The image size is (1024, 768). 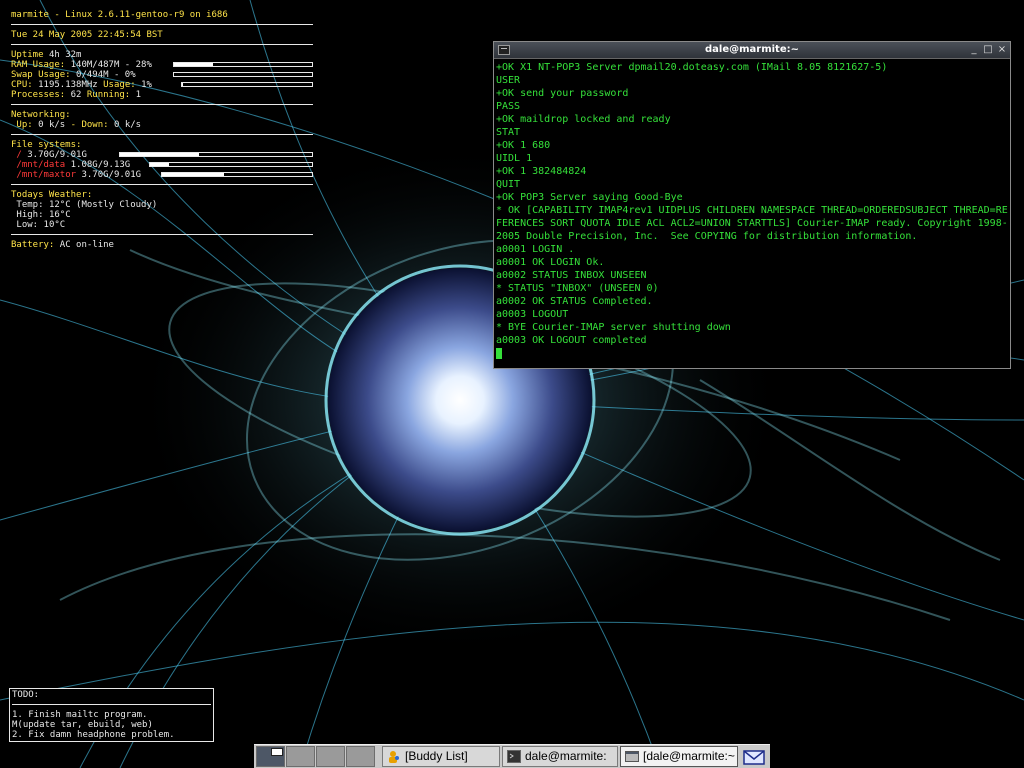 What do you see at coordinates (508, 132) in the screenshot?
I see `terminal-line: STAT` at bounding box center [508, 132].